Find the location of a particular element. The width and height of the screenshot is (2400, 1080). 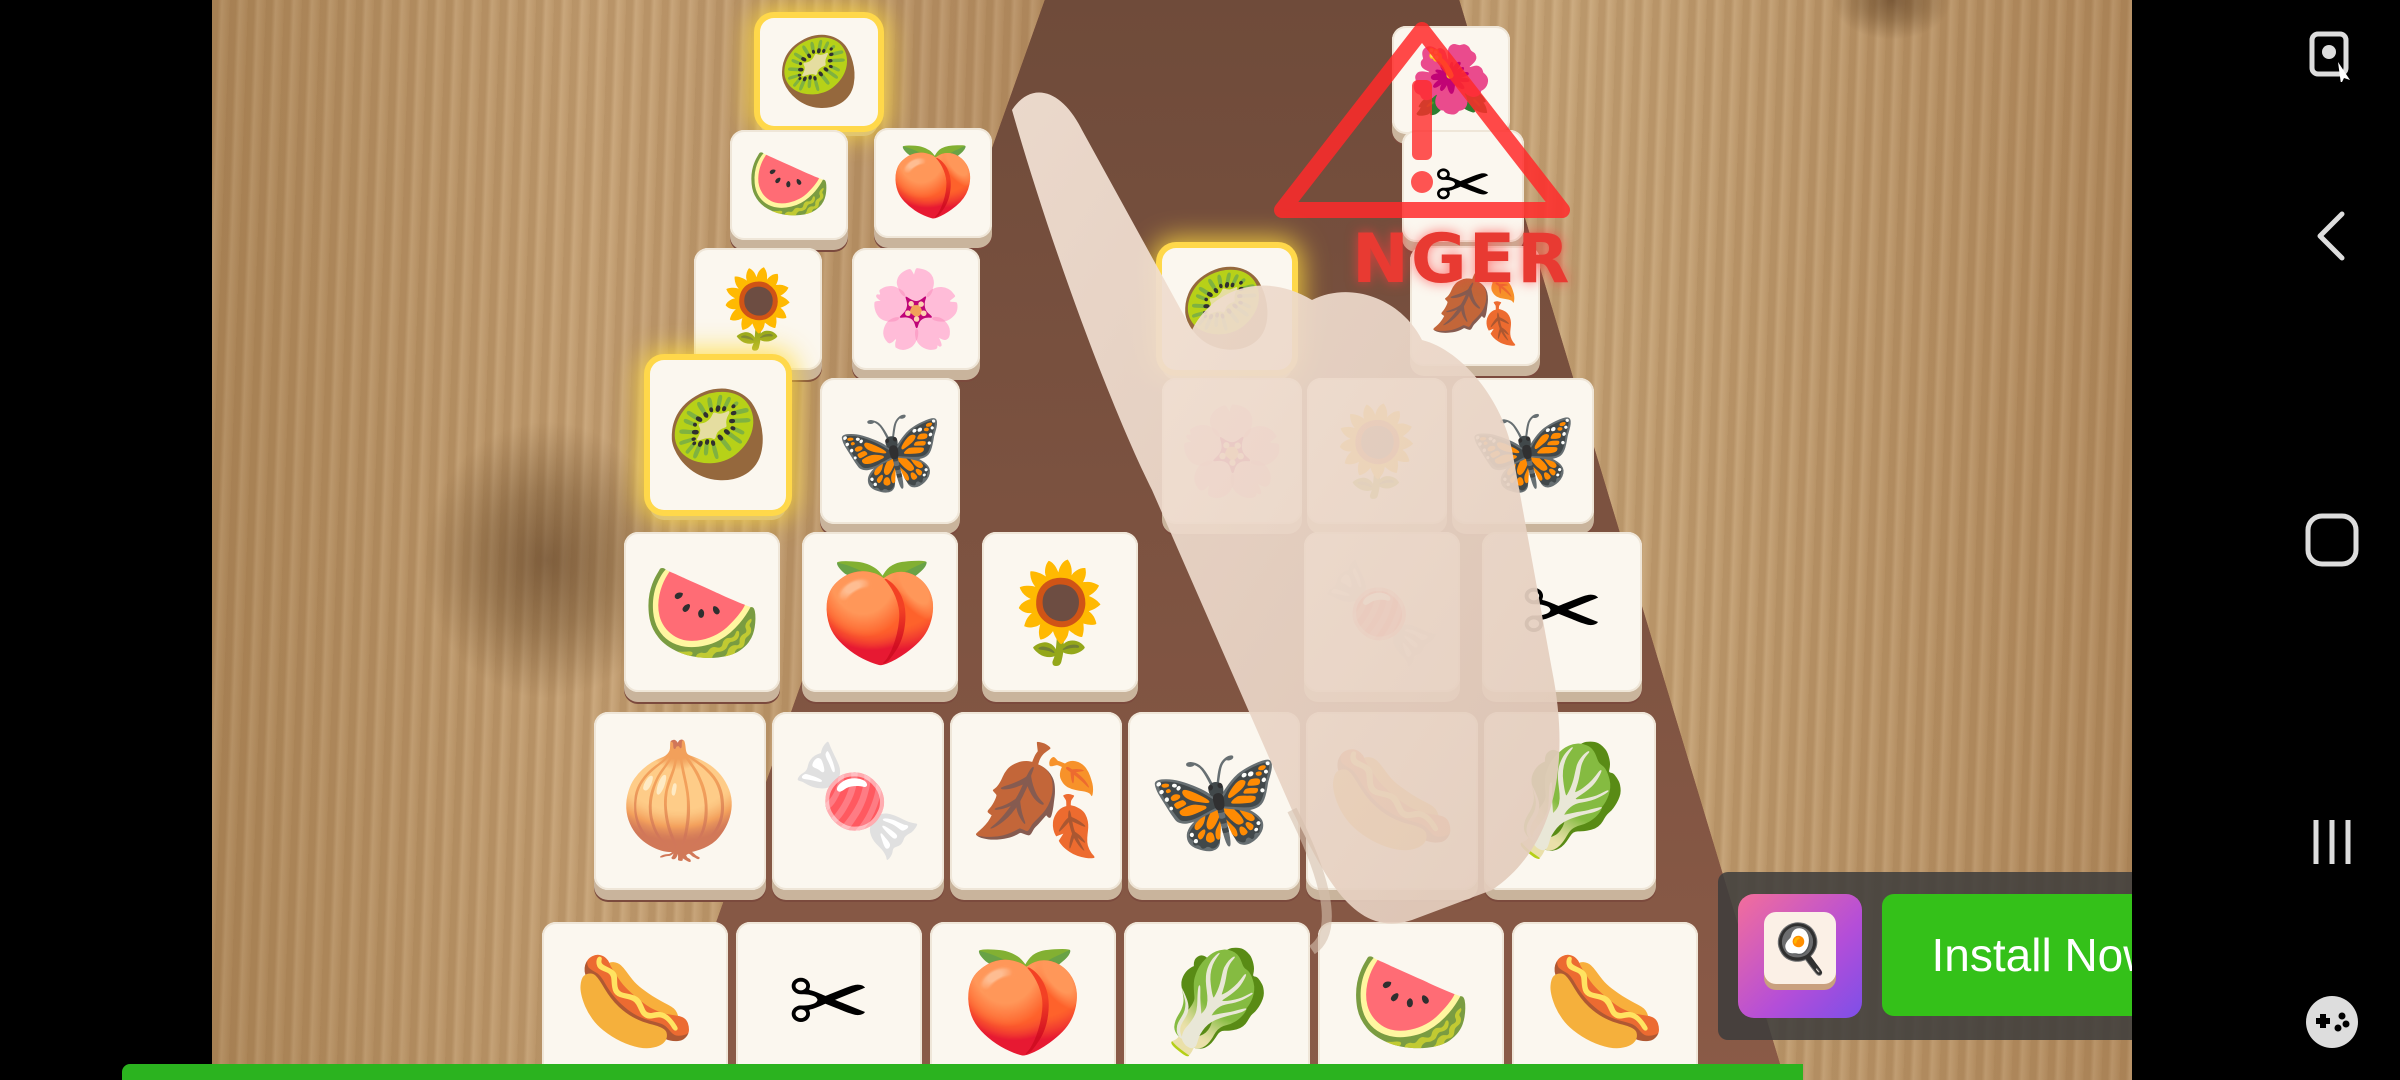

game-tile: 🦋 is located at coordinates (890, 451).